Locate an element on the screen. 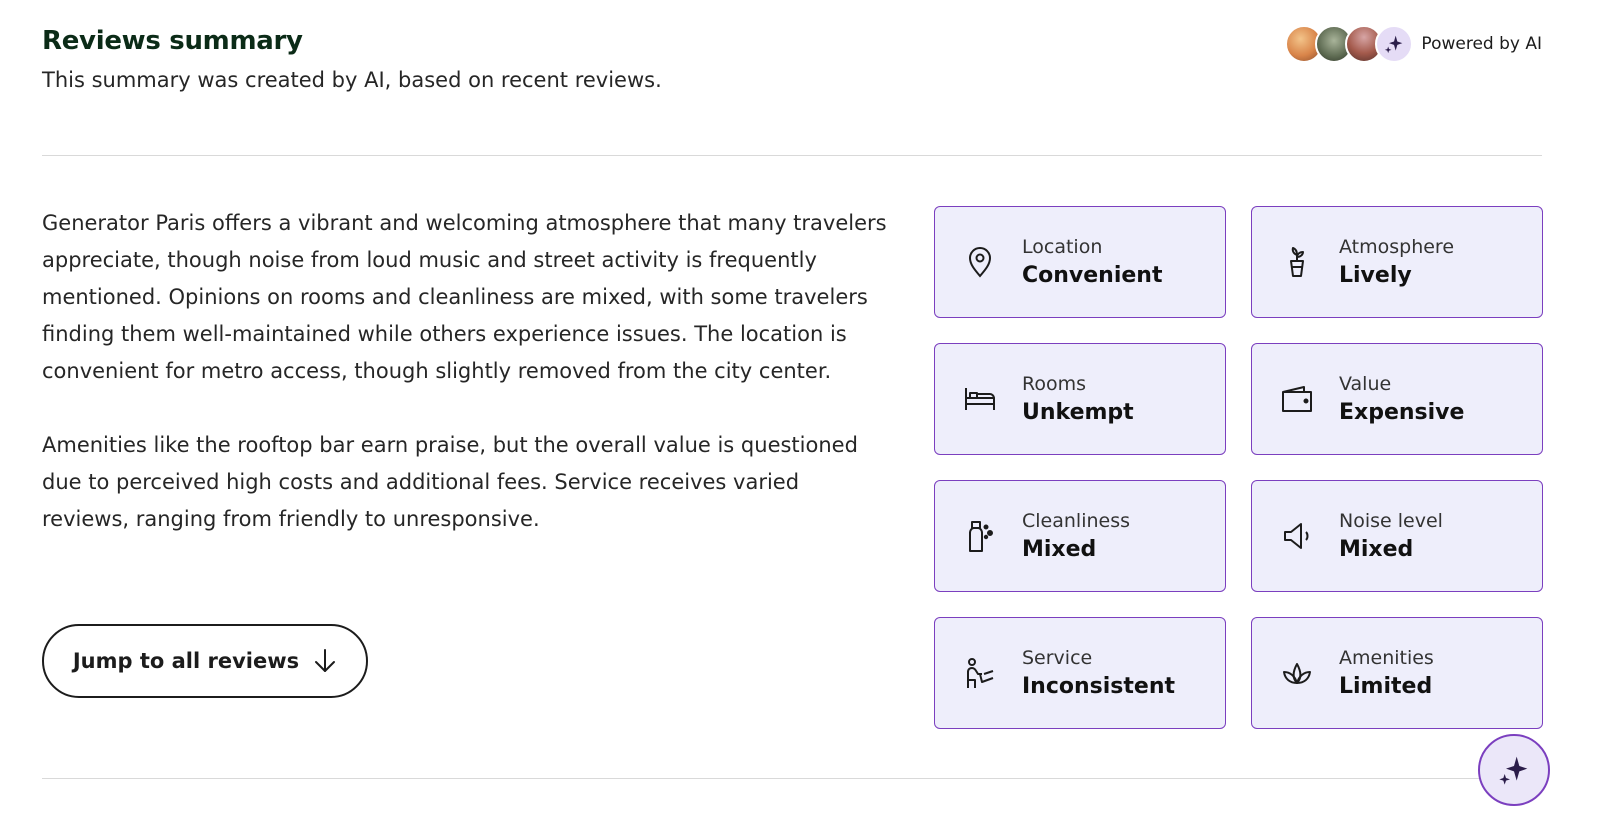 This screenshot has width=1600, height=833. speaker-icon is located at coordinates (1297, 536).